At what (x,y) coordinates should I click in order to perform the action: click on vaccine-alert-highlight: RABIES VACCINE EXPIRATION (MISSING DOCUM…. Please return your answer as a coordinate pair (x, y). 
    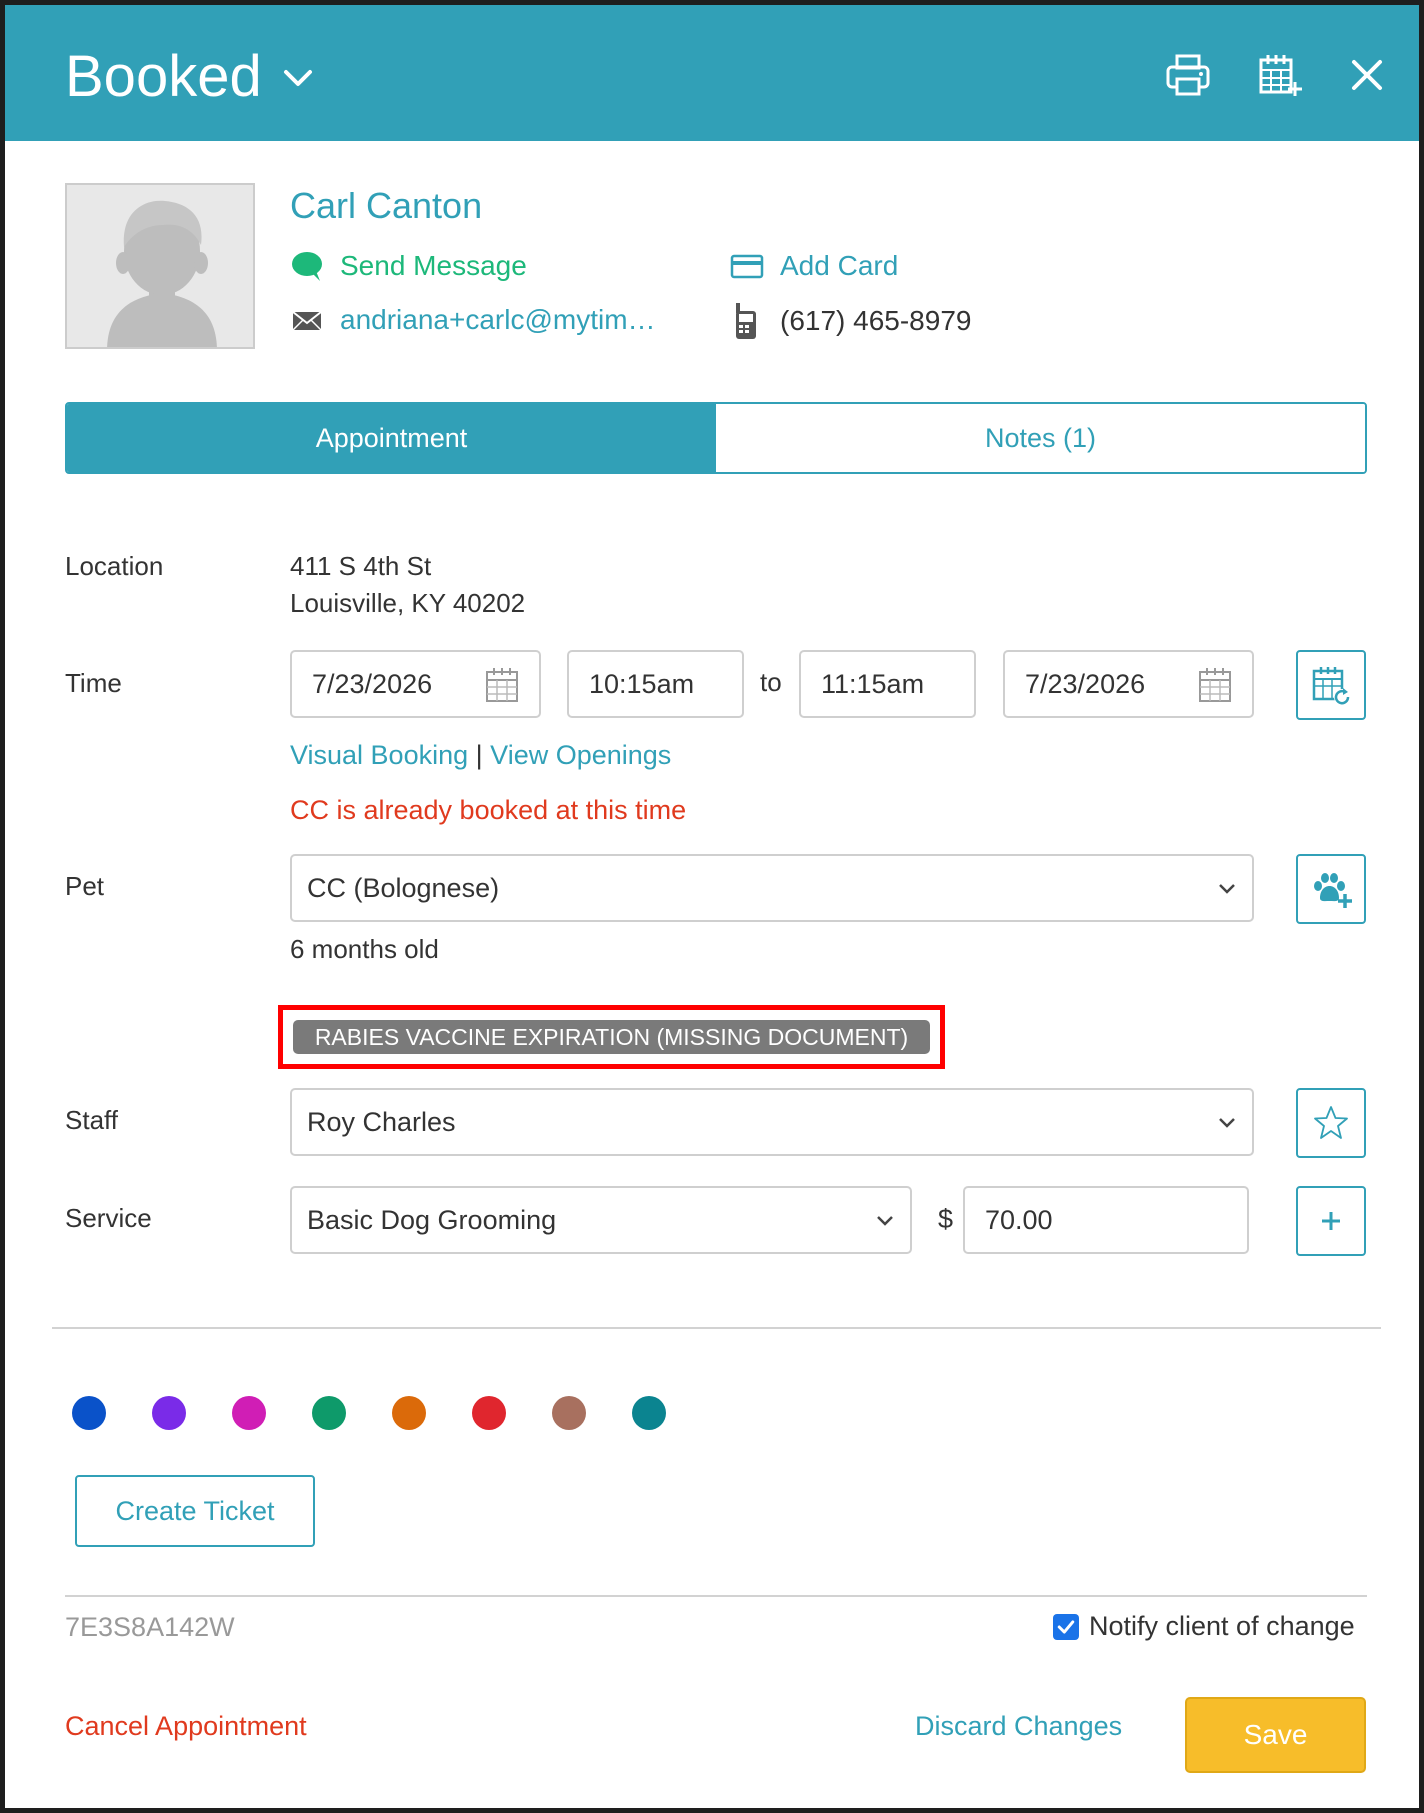
    Looking at the image, I should click on (611, 1037).